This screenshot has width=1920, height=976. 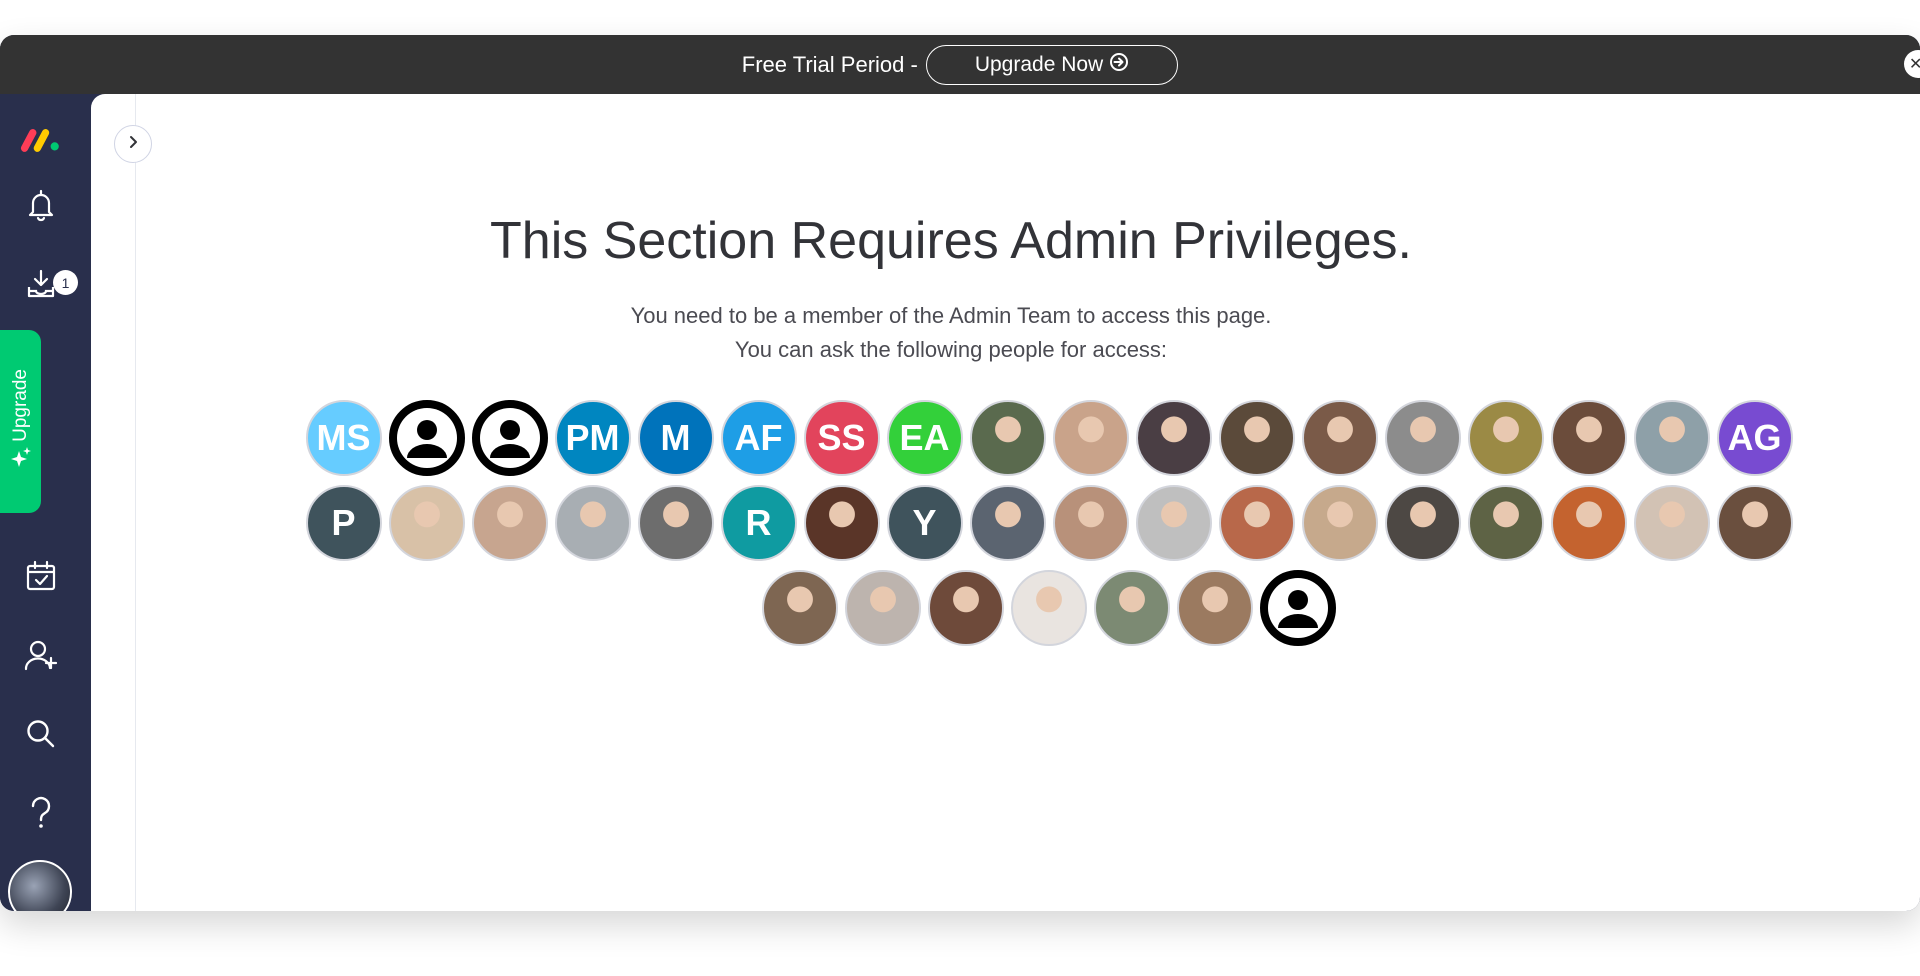 I want to click on close-icon: ✕, so click(x=1912, y=64).